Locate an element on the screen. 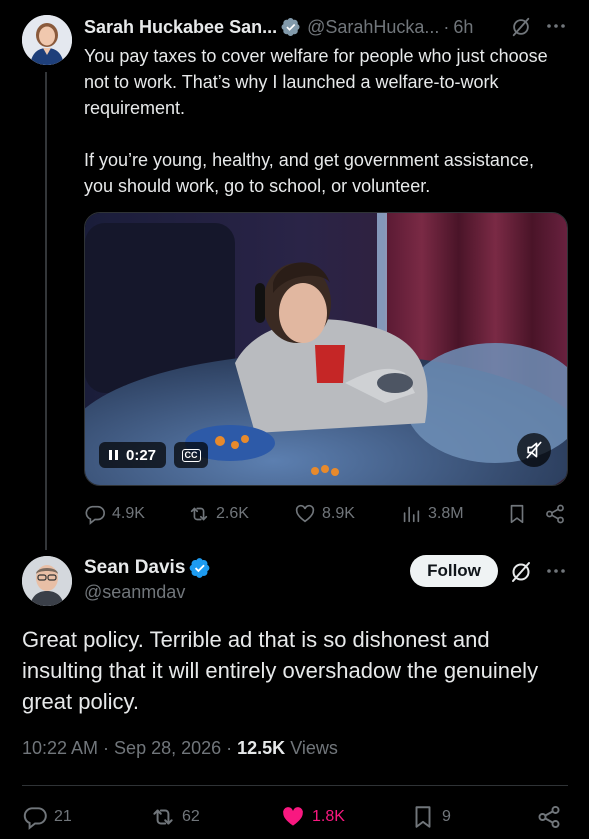 Image resolution: width=589 pixels, height=839 pixels. views-button: 3.8M is located at coordinates (432, 514).